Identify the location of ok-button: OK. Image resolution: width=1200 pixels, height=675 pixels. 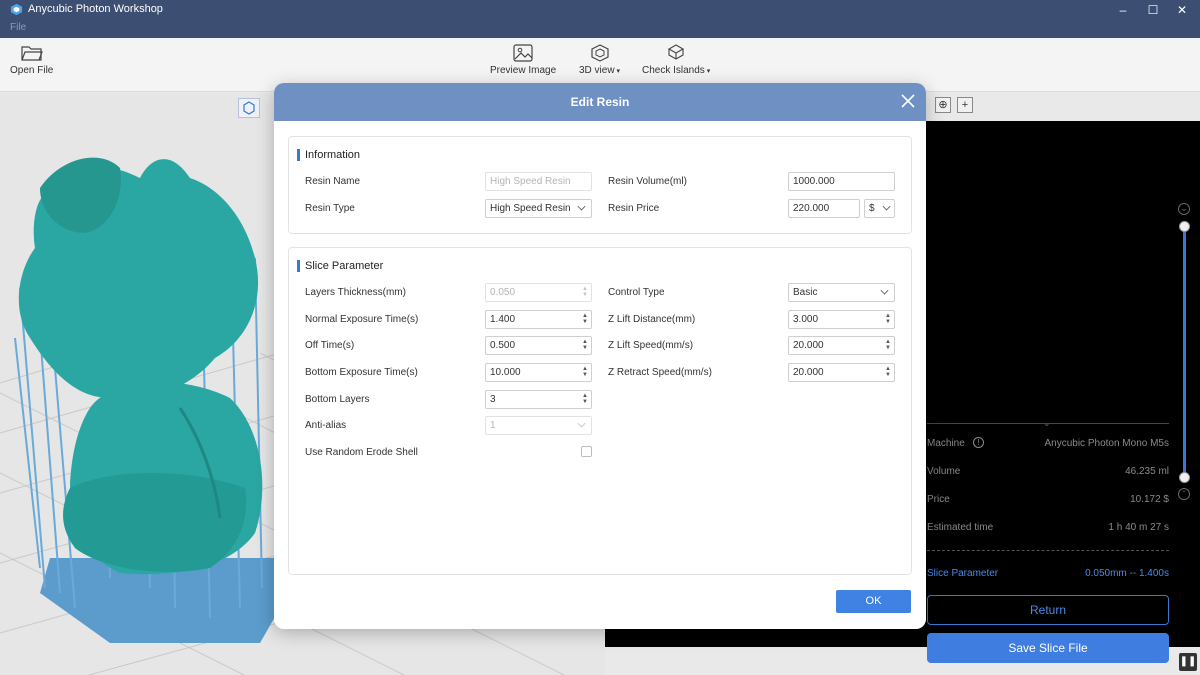
(873, 601).